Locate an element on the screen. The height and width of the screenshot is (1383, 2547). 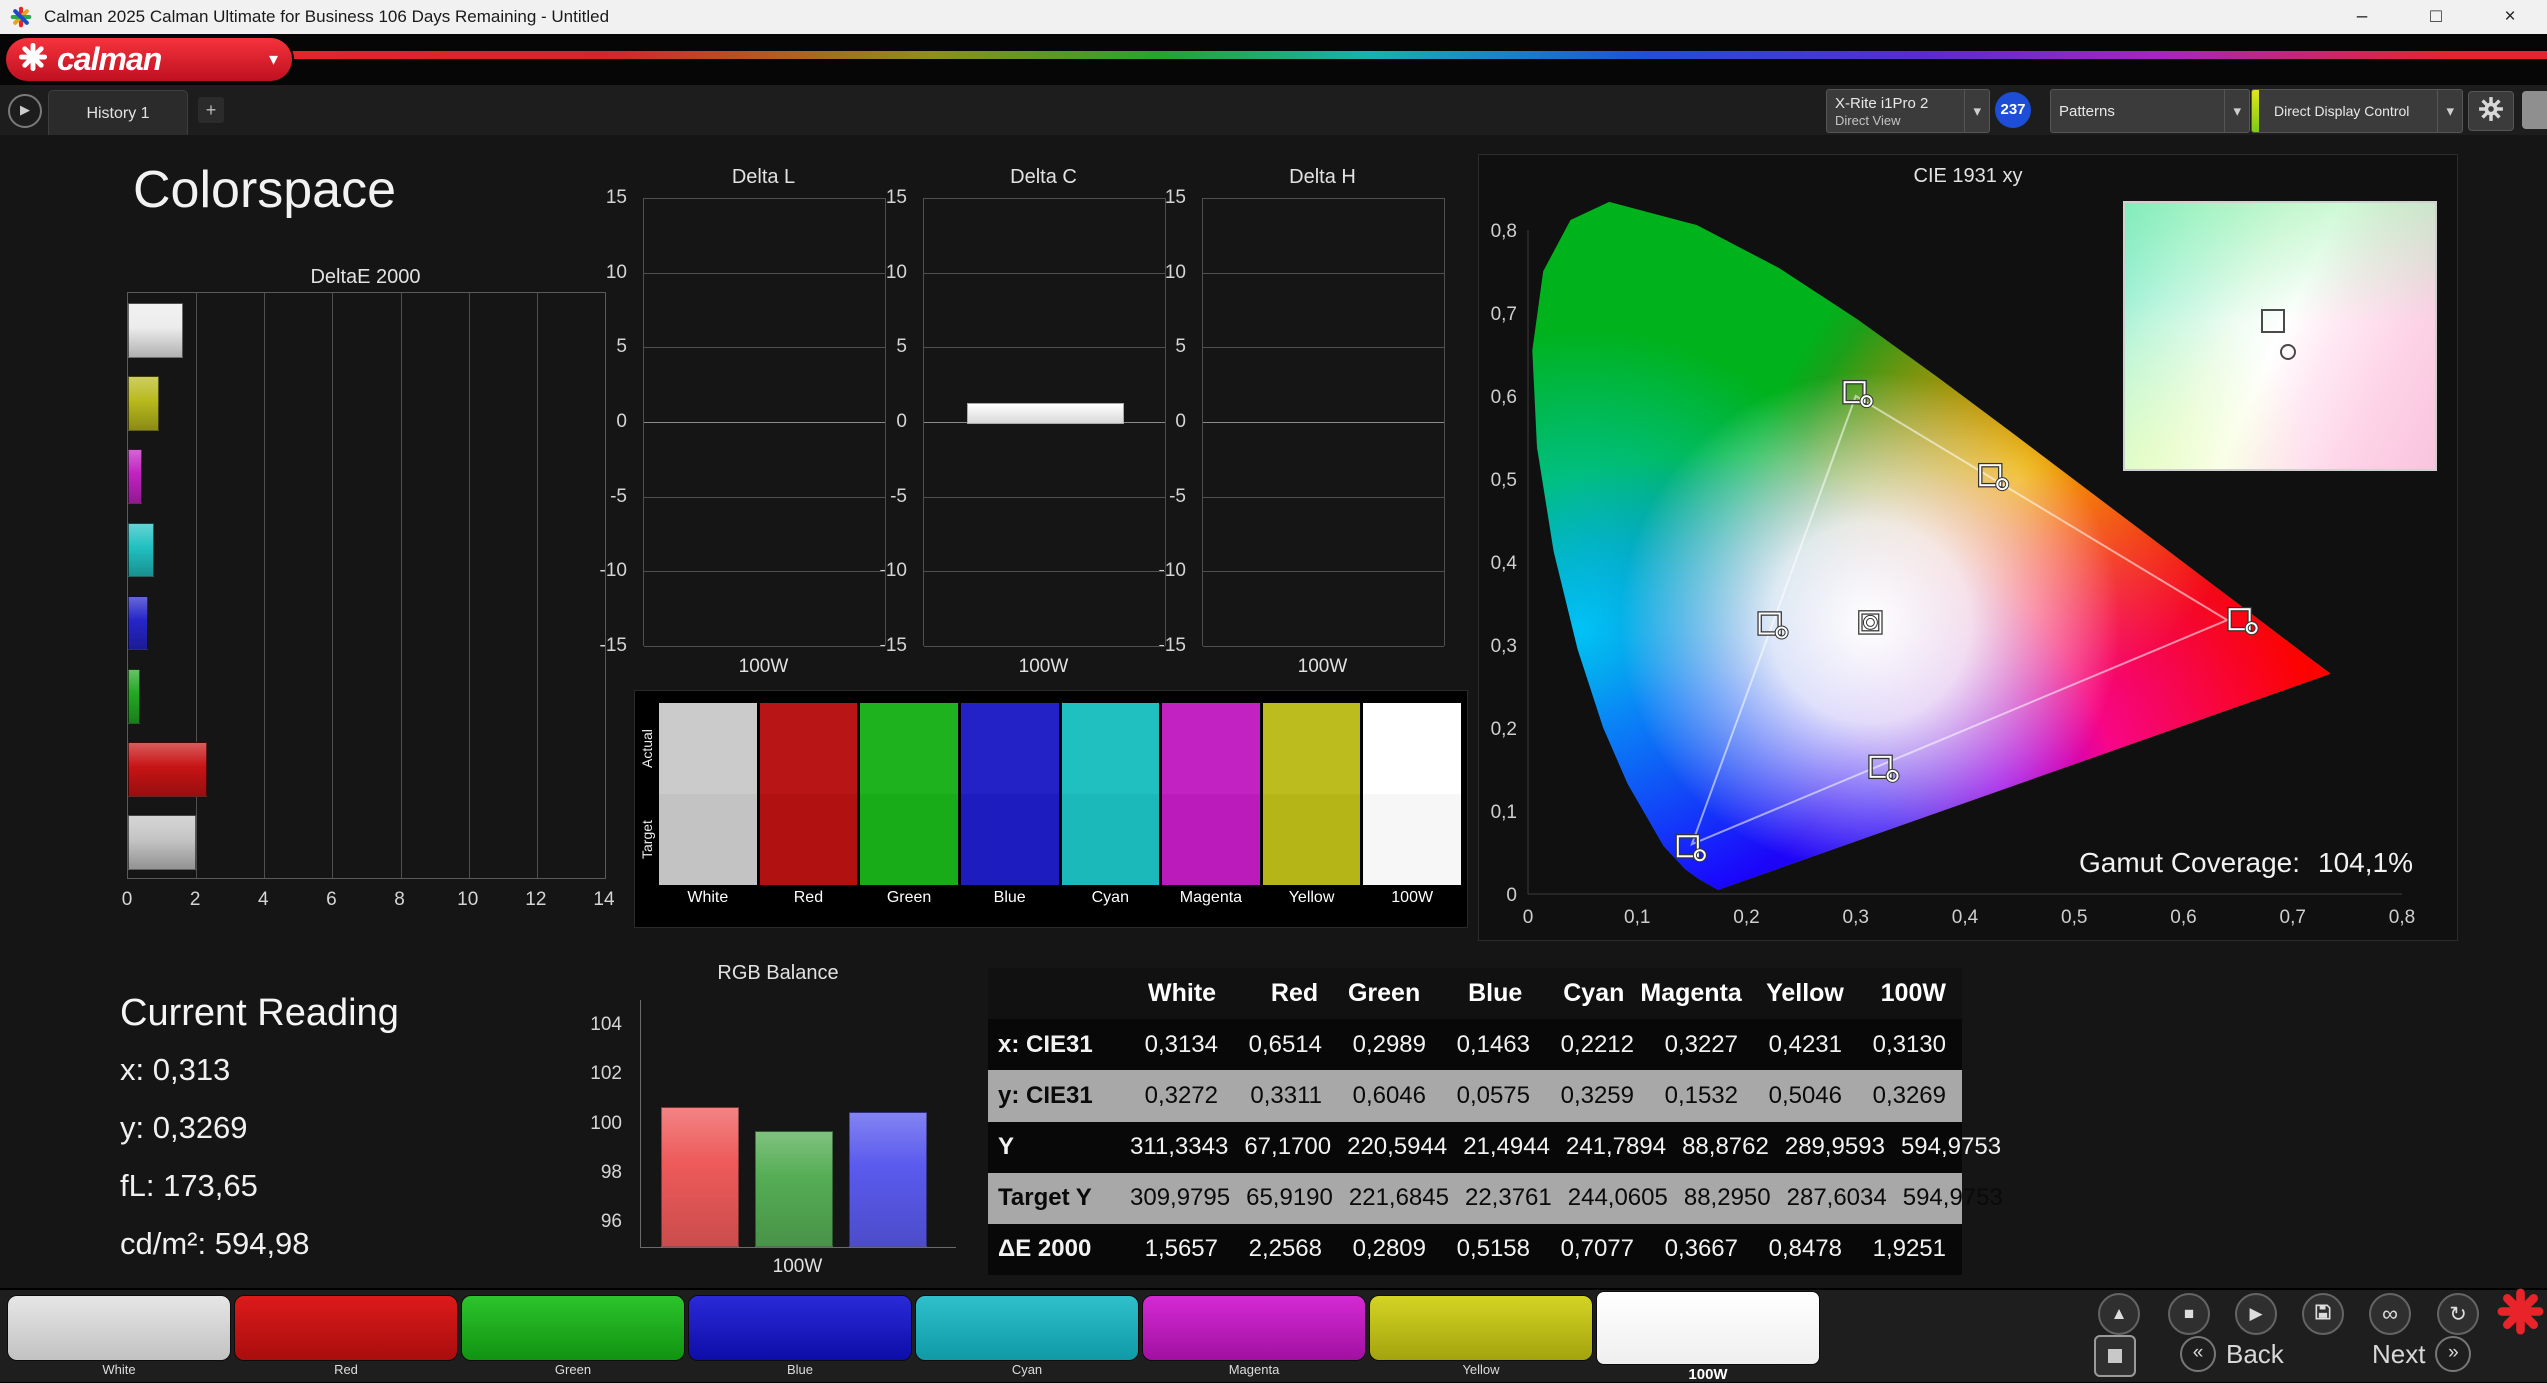
patterns-dropdown: Patterns ▾ is located at coordinates (2150, 111).